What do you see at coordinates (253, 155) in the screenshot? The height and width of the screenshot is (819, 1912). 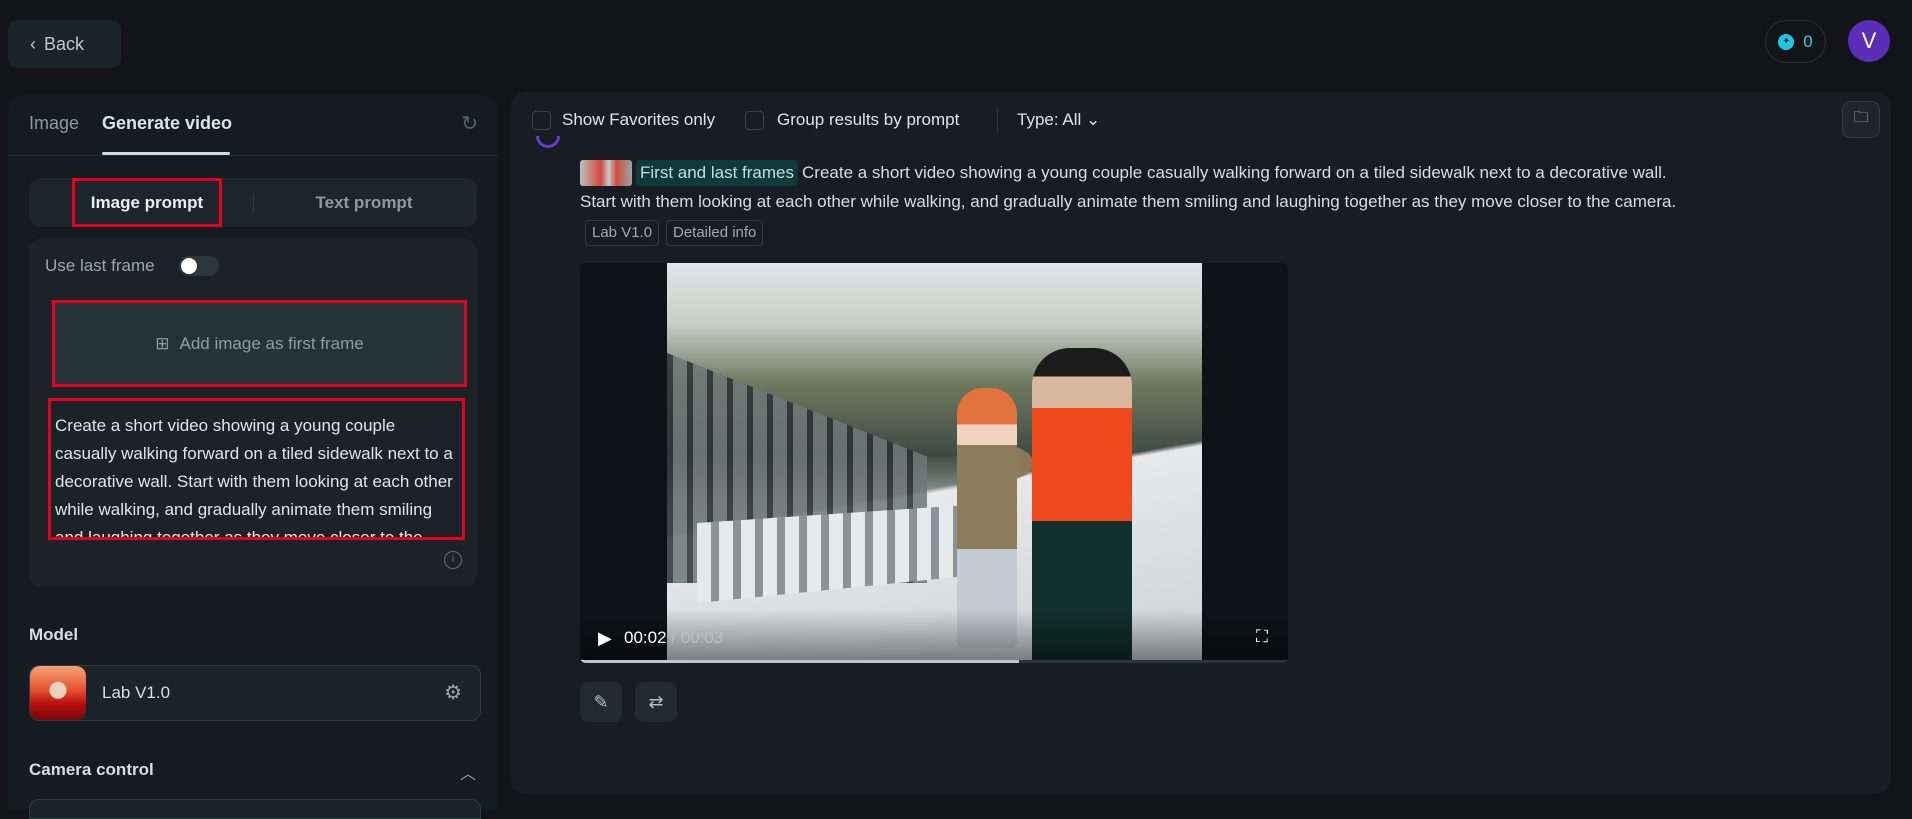 I see `tab-divider` at bounding box center [253, 155].